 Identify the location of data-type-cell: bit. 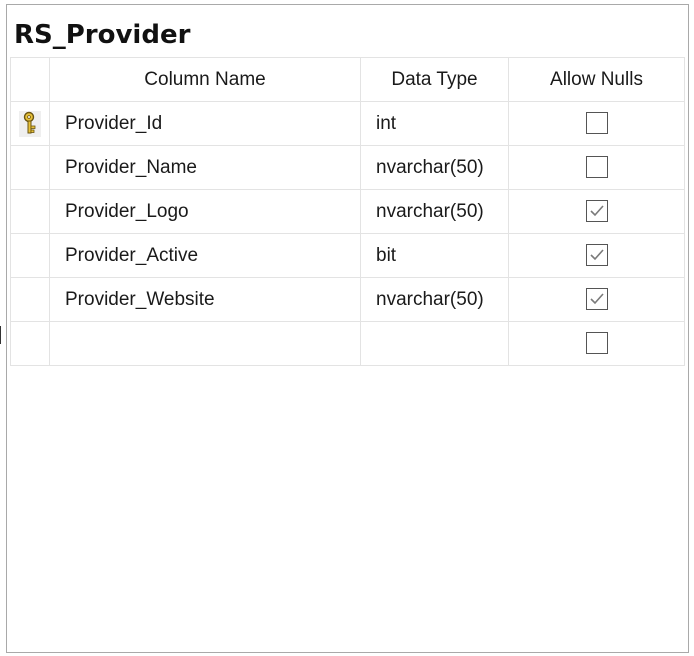
(434, 255).